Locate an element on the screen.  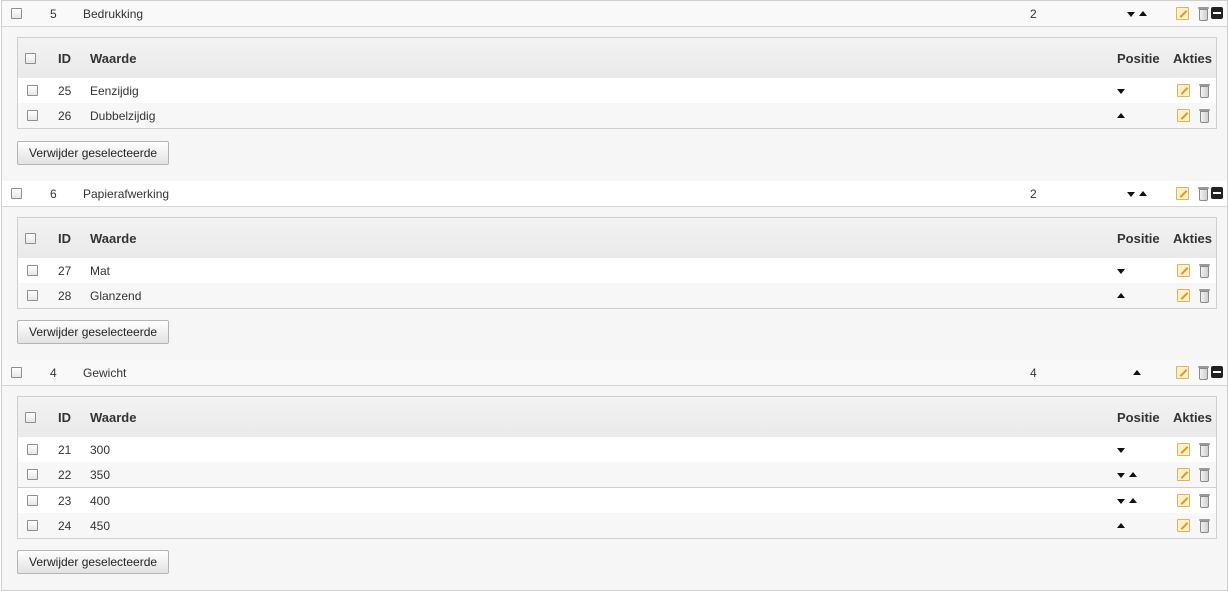
group-row: 4 Gewicht 4 is located at coordinates (614, 373).